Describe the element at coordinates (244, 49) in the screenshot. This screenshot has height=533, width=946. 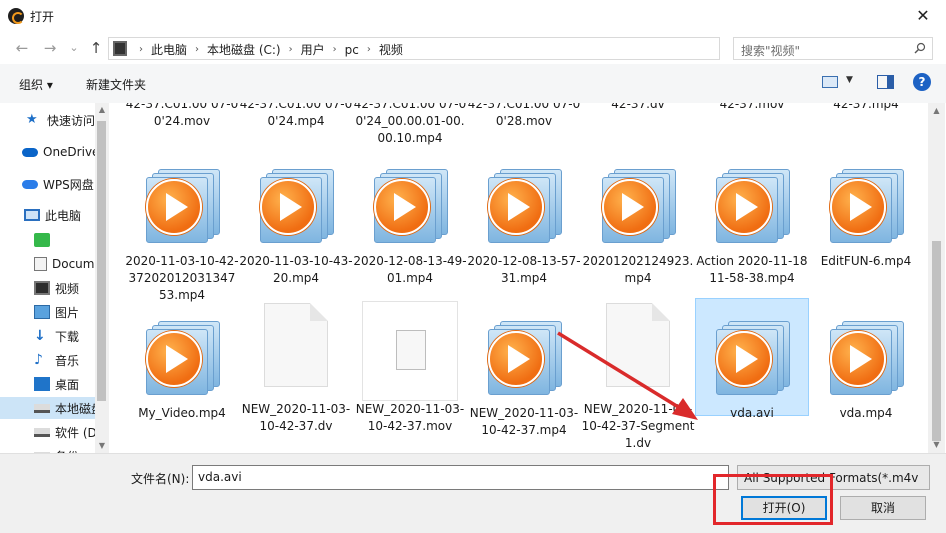
I see `breadcrumb-item: 本地磁盘 (C:)` at that location.